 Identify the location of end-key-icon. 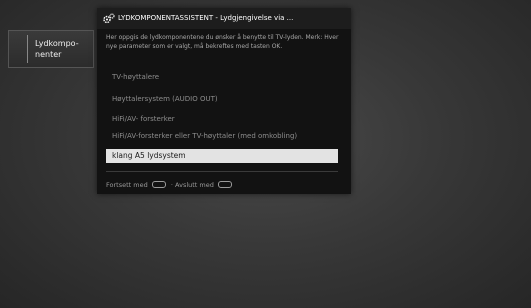
(224, 184).